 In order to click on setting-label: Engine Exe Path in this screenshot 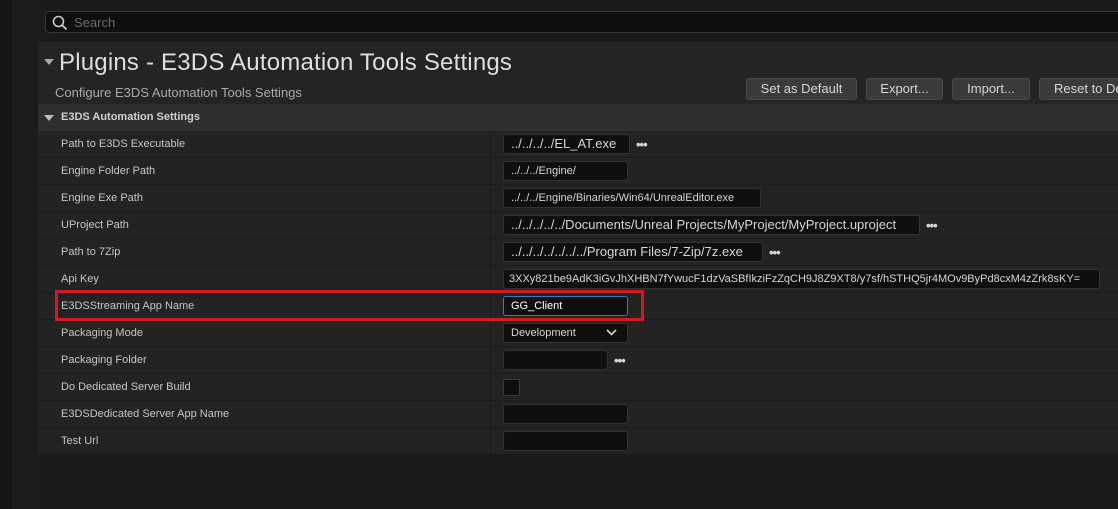, I will do `click(102, 198)`.